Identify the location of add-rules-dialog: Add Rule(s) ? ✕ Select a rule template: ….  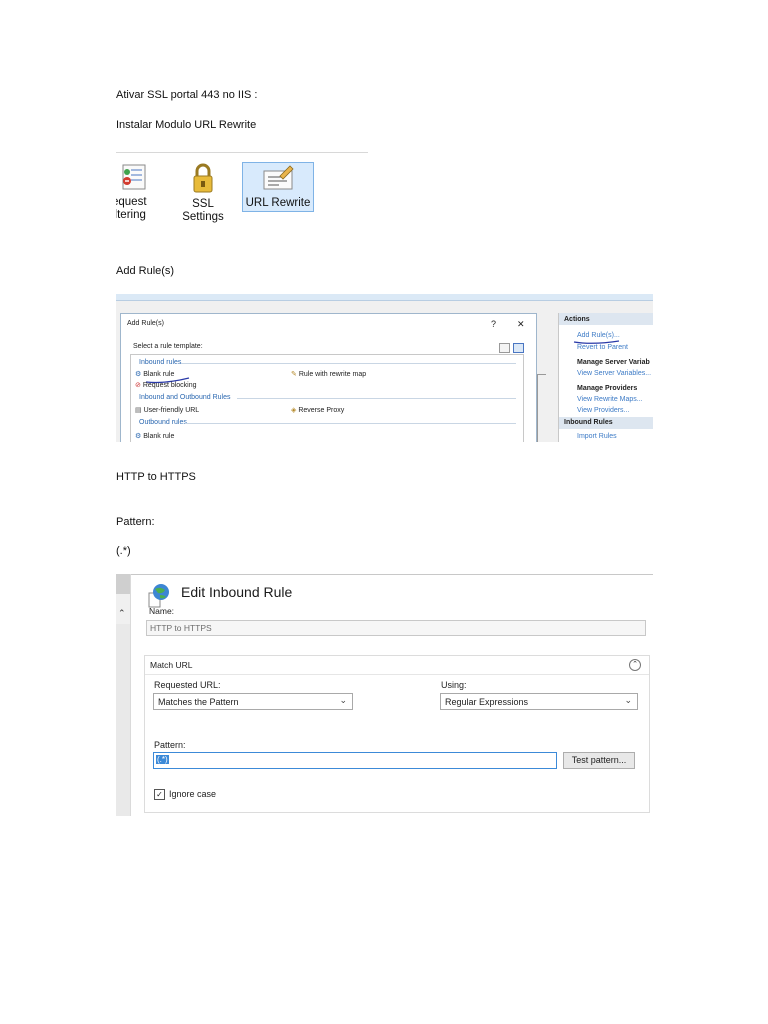
(328, 377).